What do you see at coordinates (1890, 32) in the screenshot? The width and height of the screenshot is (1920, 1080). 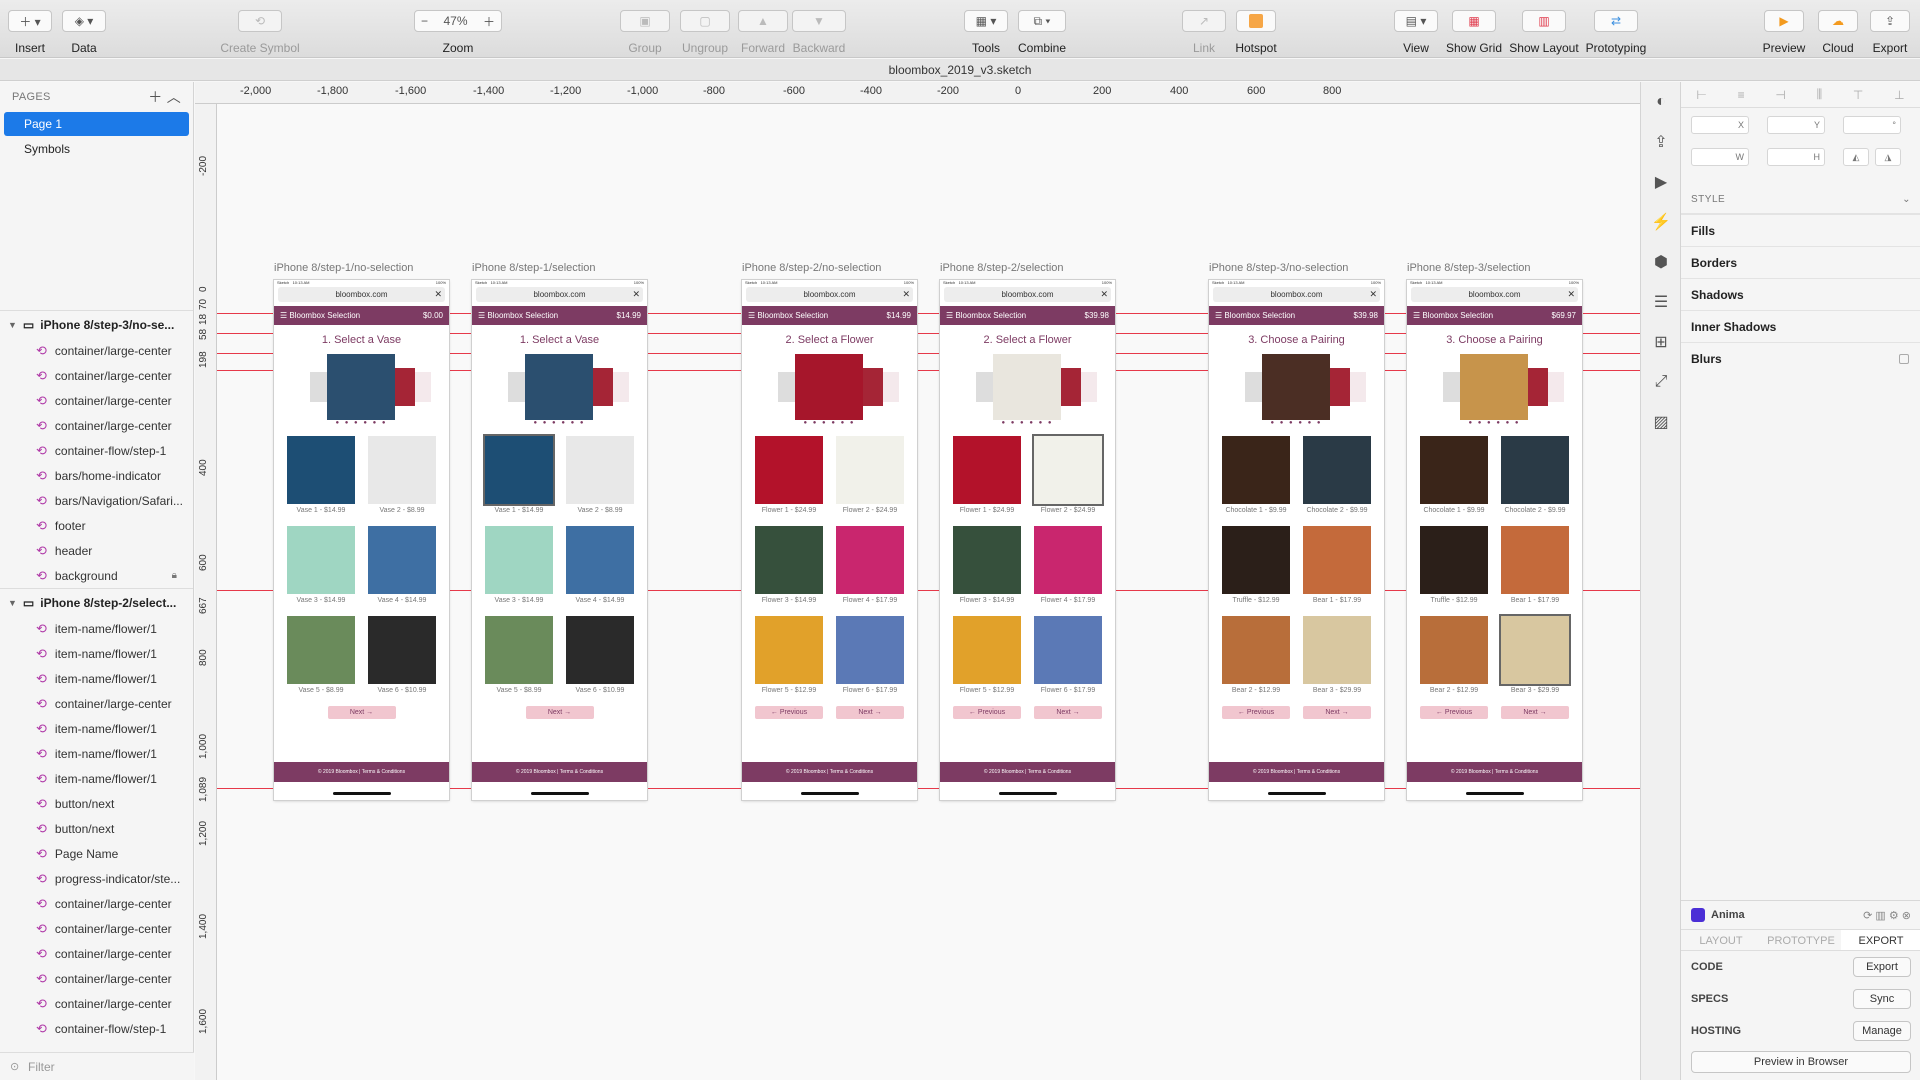 I see `export-tool: ⇪ Export` at bounding box center [1890, 32].